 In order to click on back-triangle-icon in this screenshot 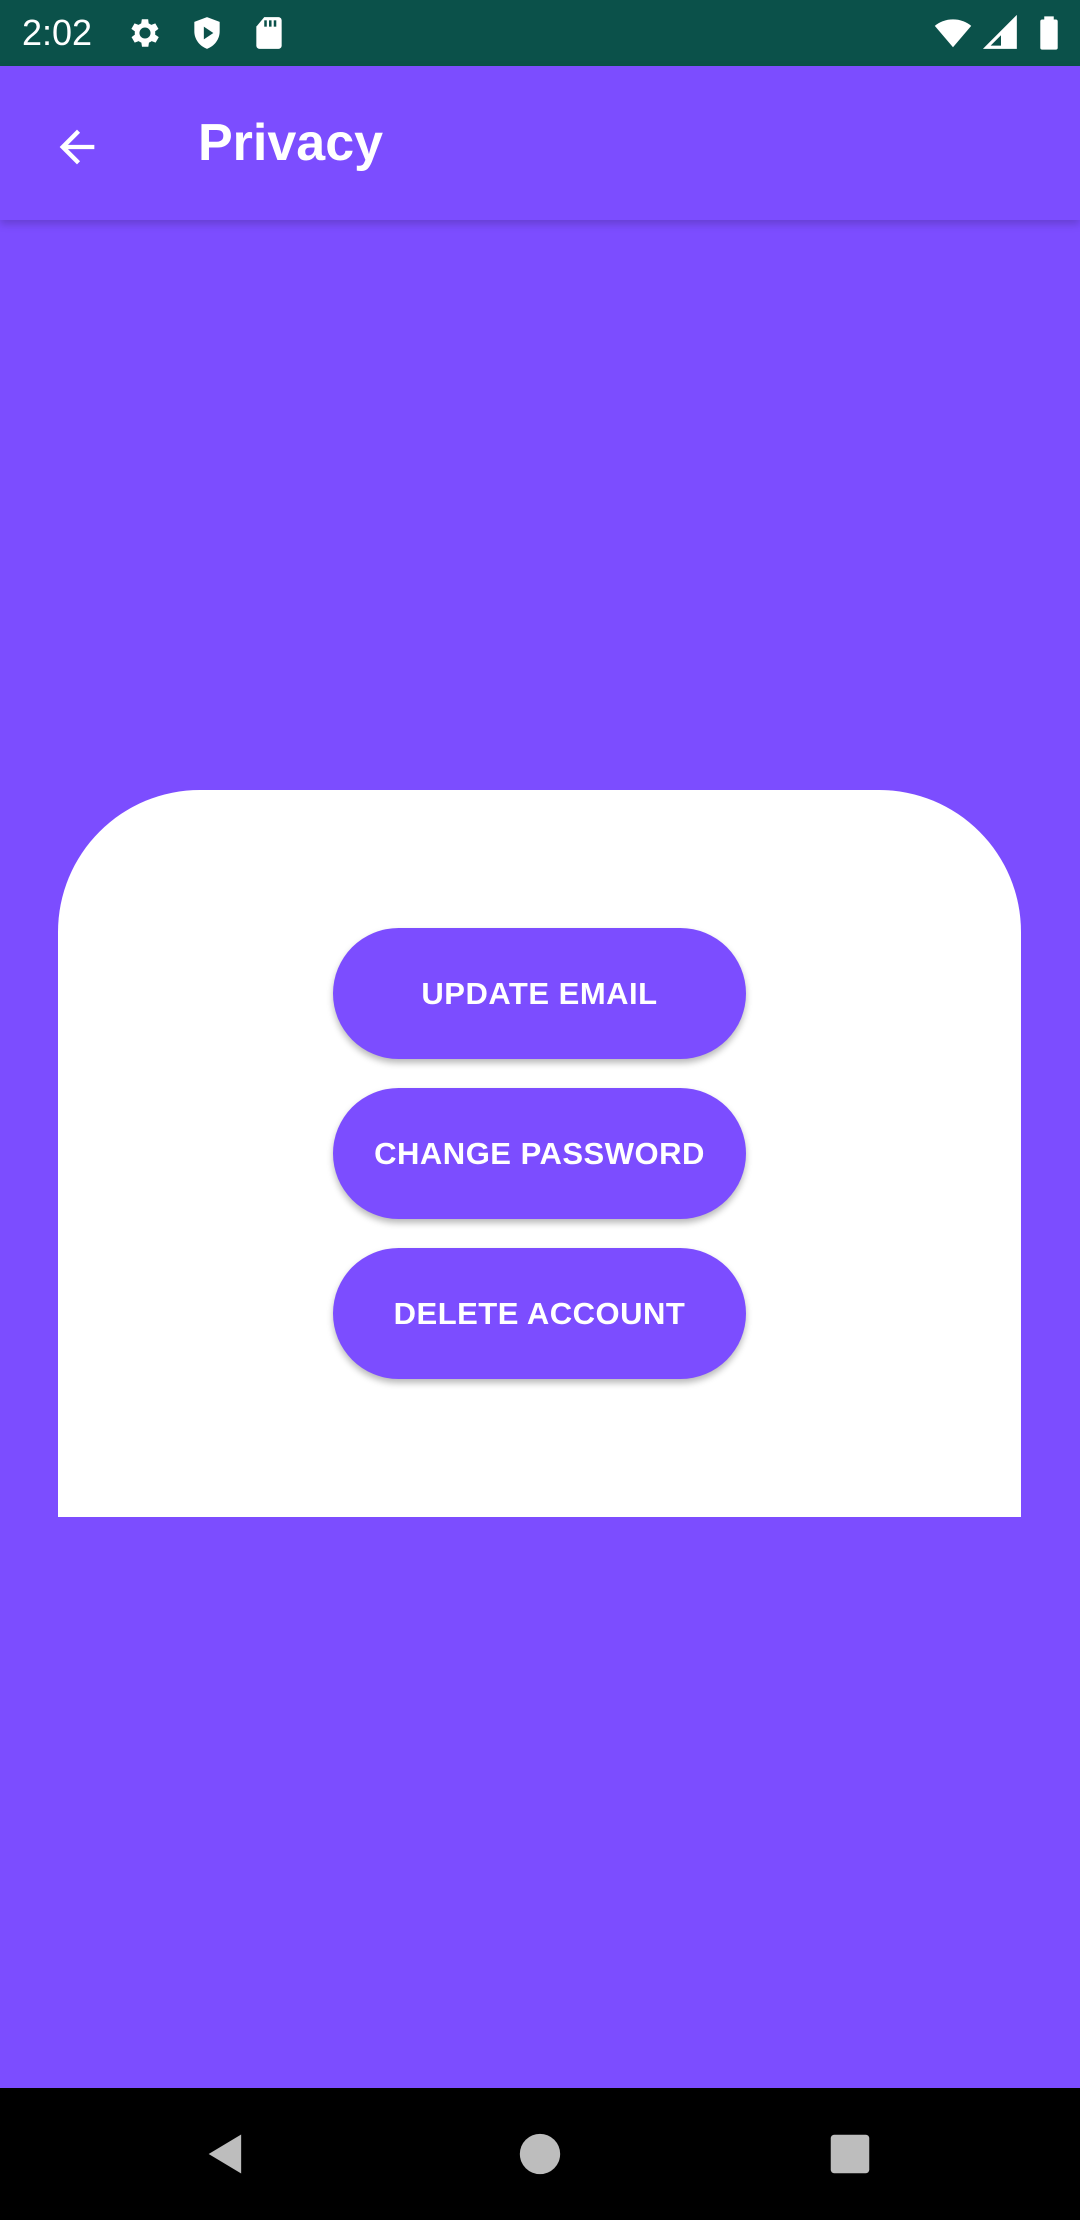, I will do `click(225, 2154)`.